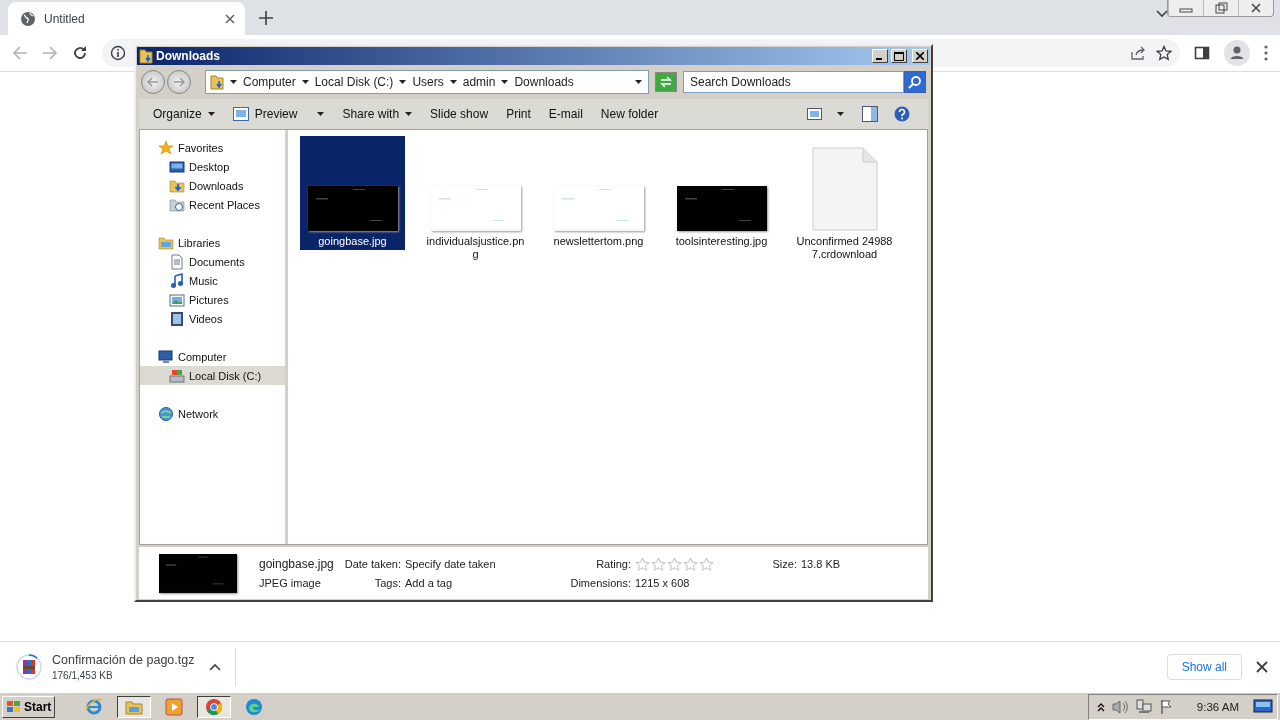 This screenshot has height=720, width=1280. Describe the element at coordinates (1204, 667) in the screenshot. I see `show-all-button: Show all` at that location.